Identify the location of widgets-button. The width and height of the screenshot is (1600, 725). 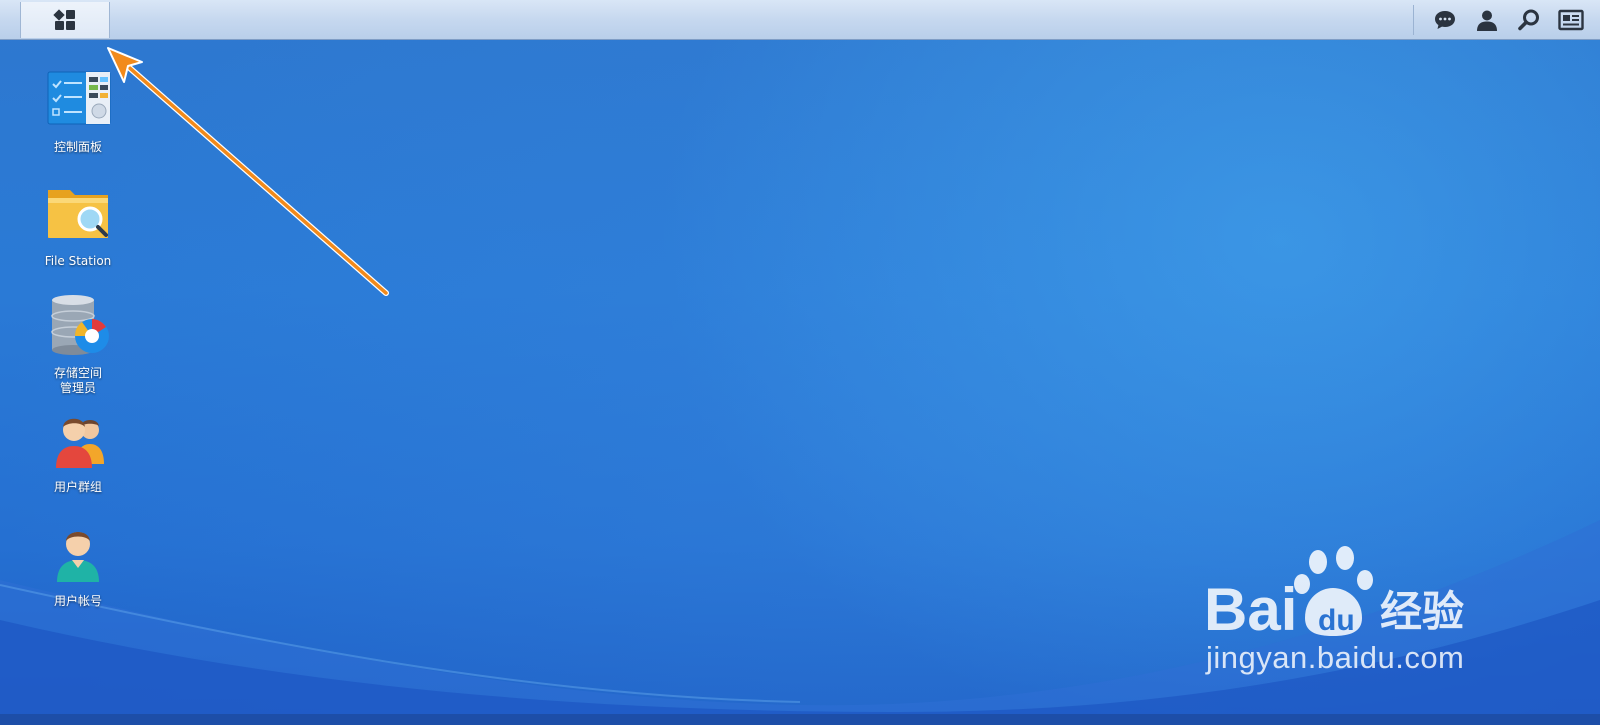
(1571, 20).